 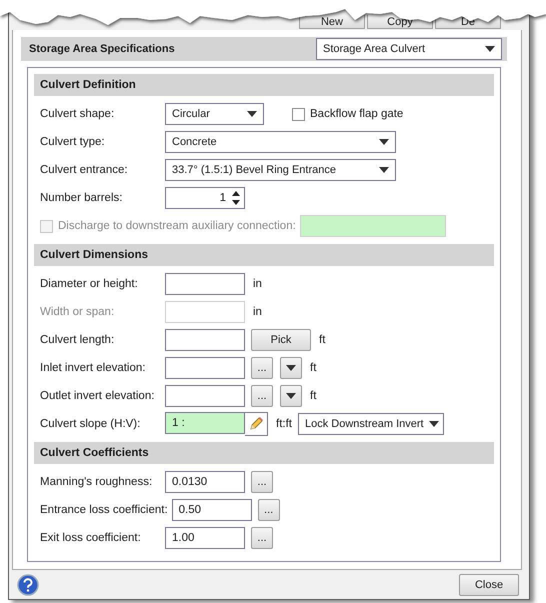 I want to click on field-label: Number barrels:, so click(x=82, y=198).